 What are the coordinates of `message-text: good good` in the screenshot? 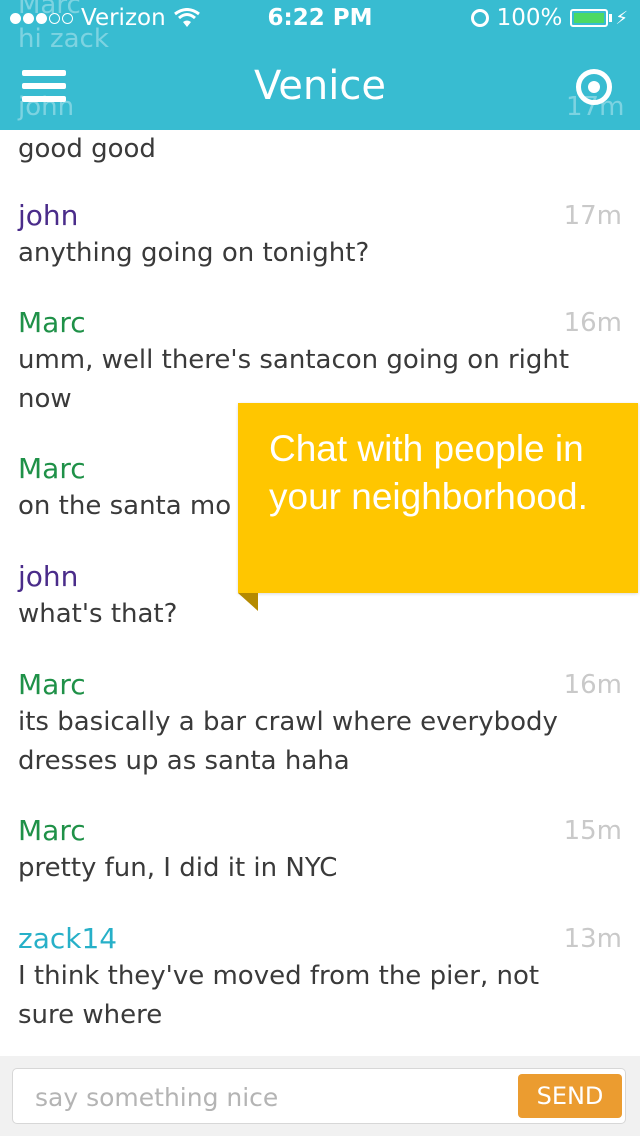 It's located at (87, 149).